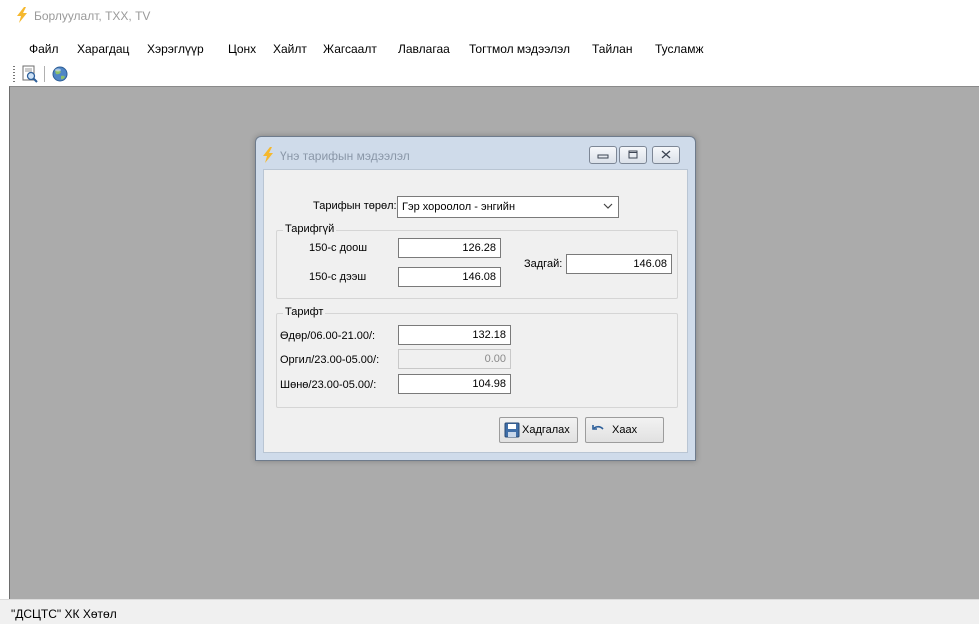 The image size is (979, 624). Describe the element at coordinates (598, 427) in the screenshot. I see `undo-arrow-icon` at that location.